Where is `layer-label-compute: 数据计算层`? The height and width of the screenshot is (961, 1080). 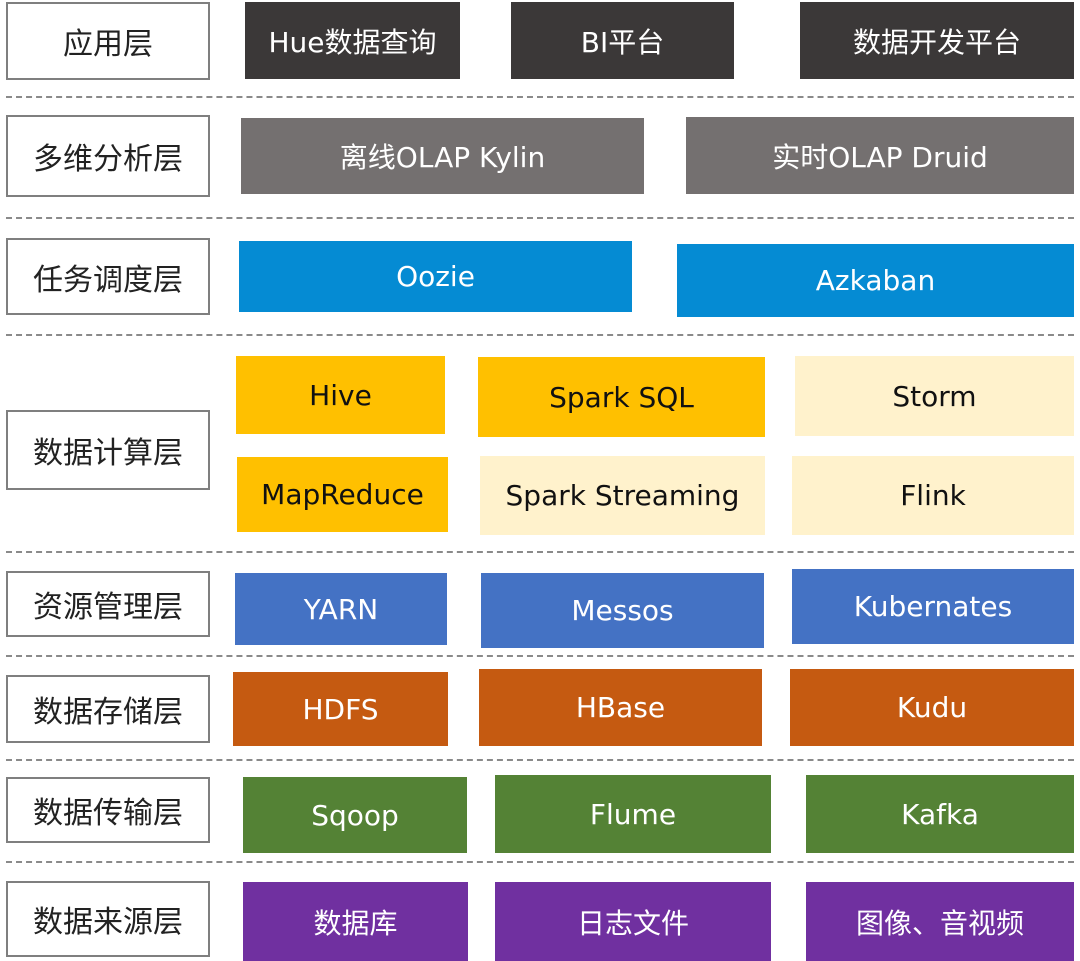 layer-label-compute: 数据计算层 is located at coordinates (108, 450).